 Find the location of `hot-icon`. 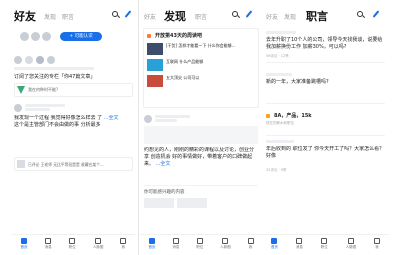

hot-icon is located at coordinates (149, 35).